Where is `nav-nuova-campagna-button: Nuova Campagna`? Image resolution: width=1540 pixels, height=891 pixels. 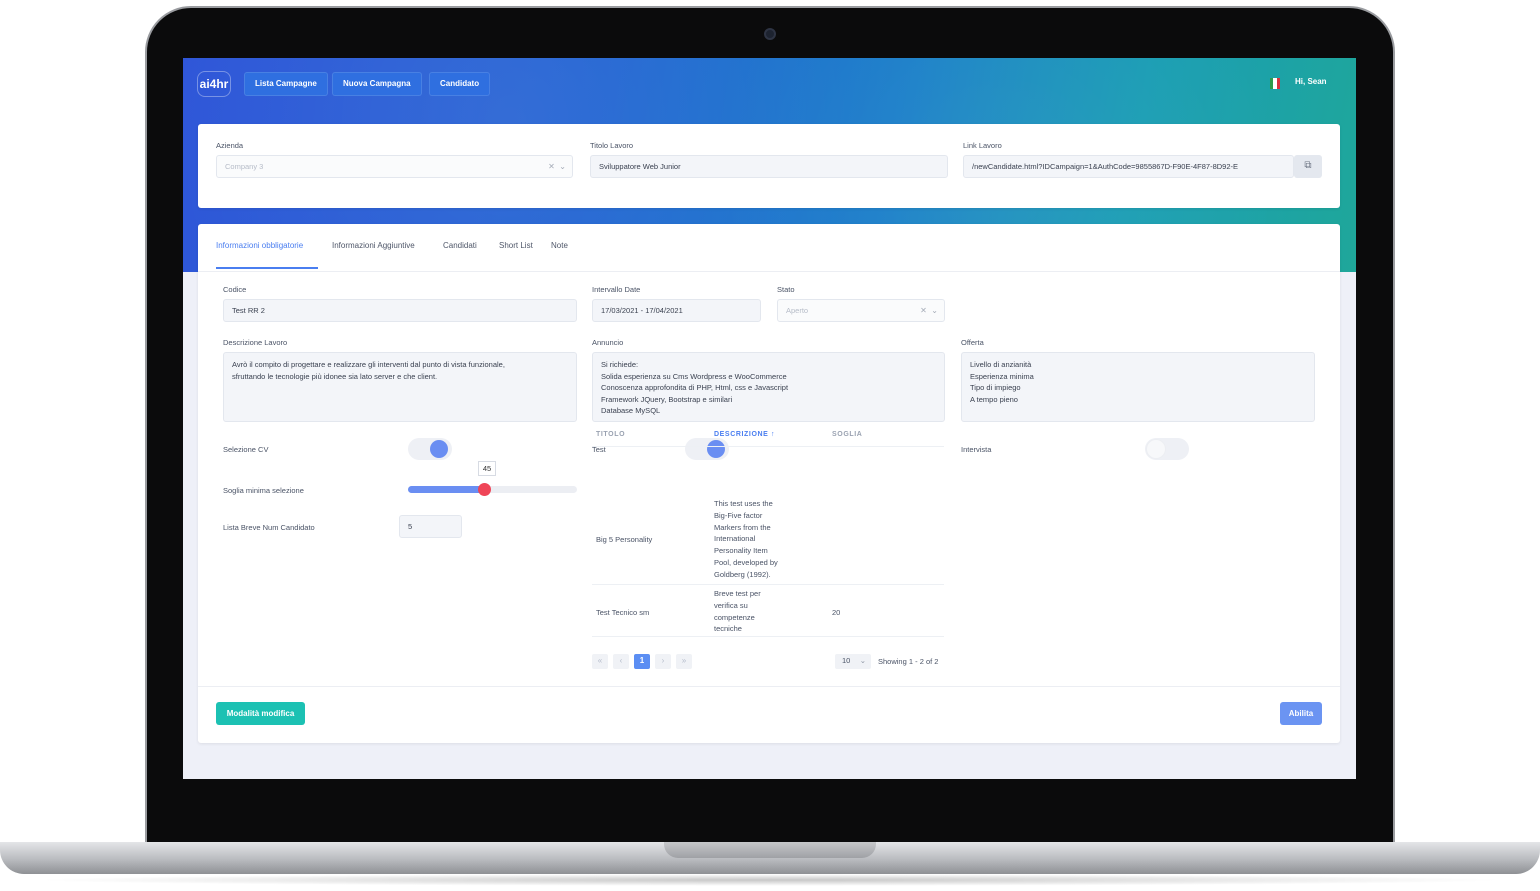 nav-nuova-campagna-button: Nuova Campagna is located at coordinates (377, 84).